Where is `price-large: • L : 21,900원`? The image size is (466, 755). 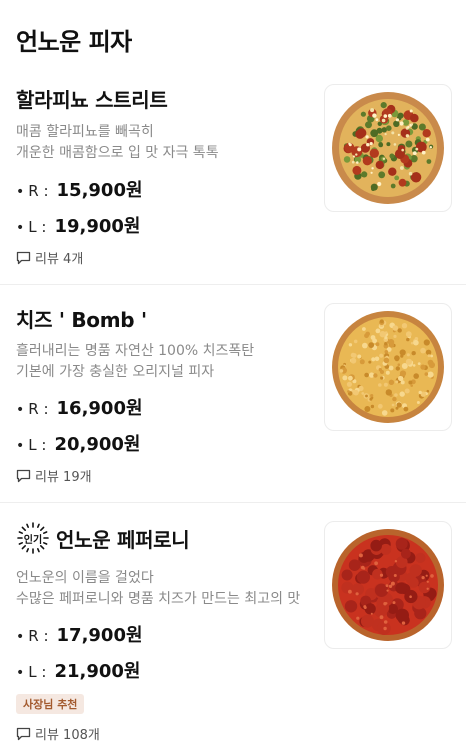
price-large: • L : 21,900원 is located at coordinates (78, 670).